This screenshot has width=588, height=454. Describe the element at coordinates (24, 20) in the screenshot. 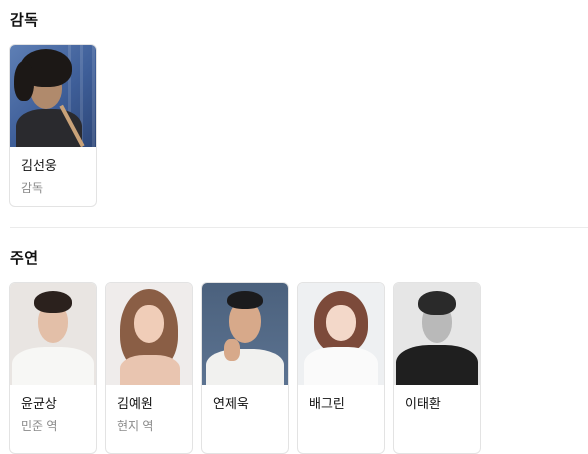

I see `director-section-title: 감독` at that location.